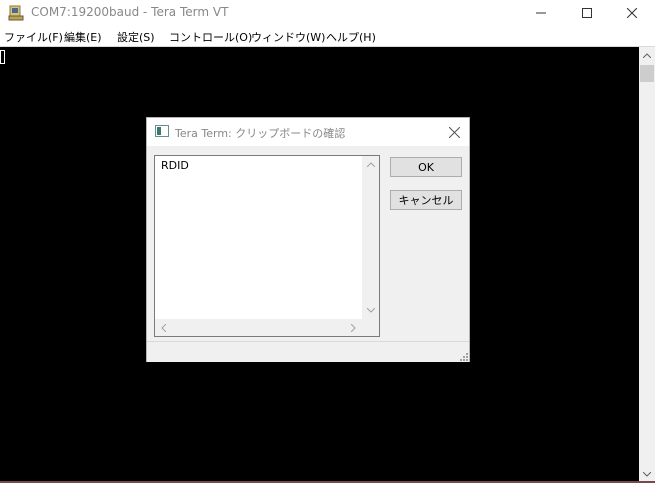 The height and width of the screenshot is (483, 655). I want to click on dialog-close-button, so click(454, 132).